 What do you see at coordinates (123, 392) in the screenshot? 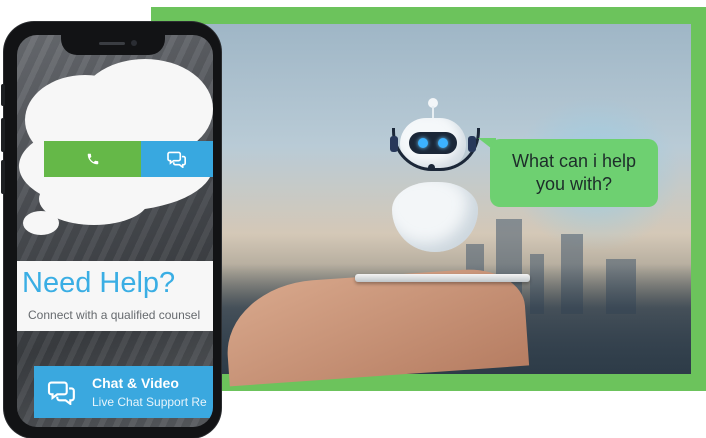
I see `chat-video-button: Chat & Video Live Chat Support Re` at bounding box center [123, 392].